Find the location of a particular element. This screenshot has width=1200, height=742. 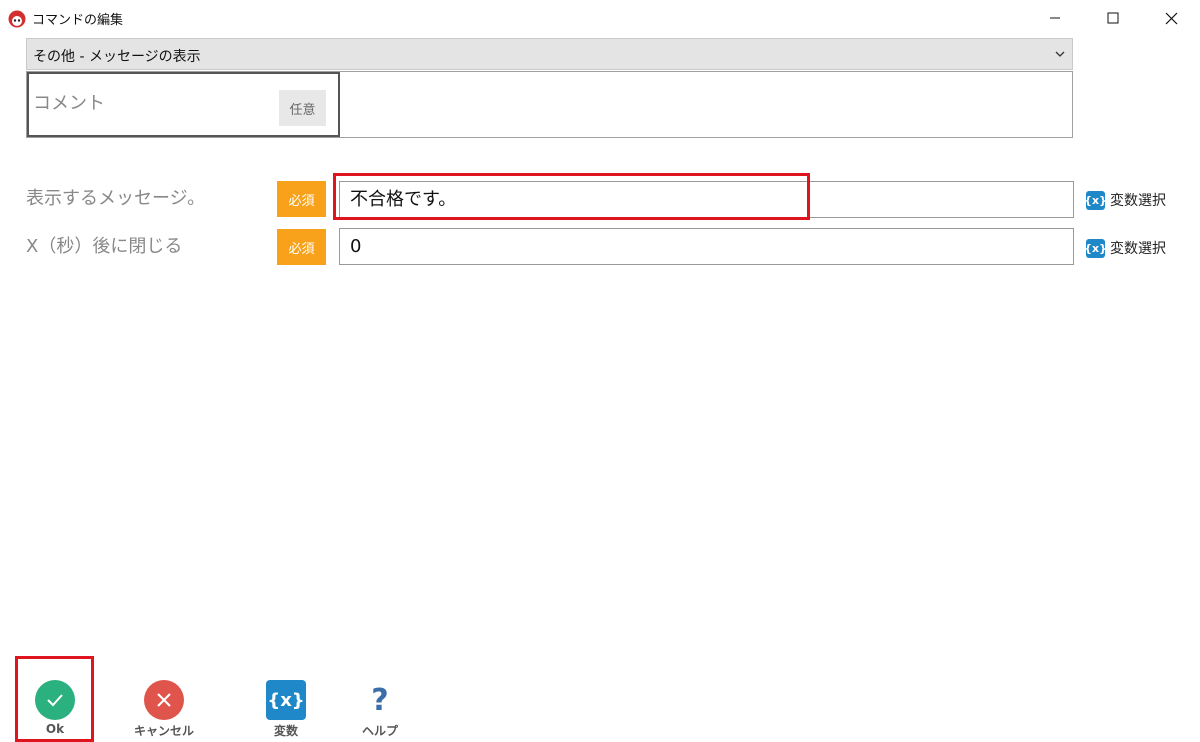

close-button is located at coordinates (1171, 18).